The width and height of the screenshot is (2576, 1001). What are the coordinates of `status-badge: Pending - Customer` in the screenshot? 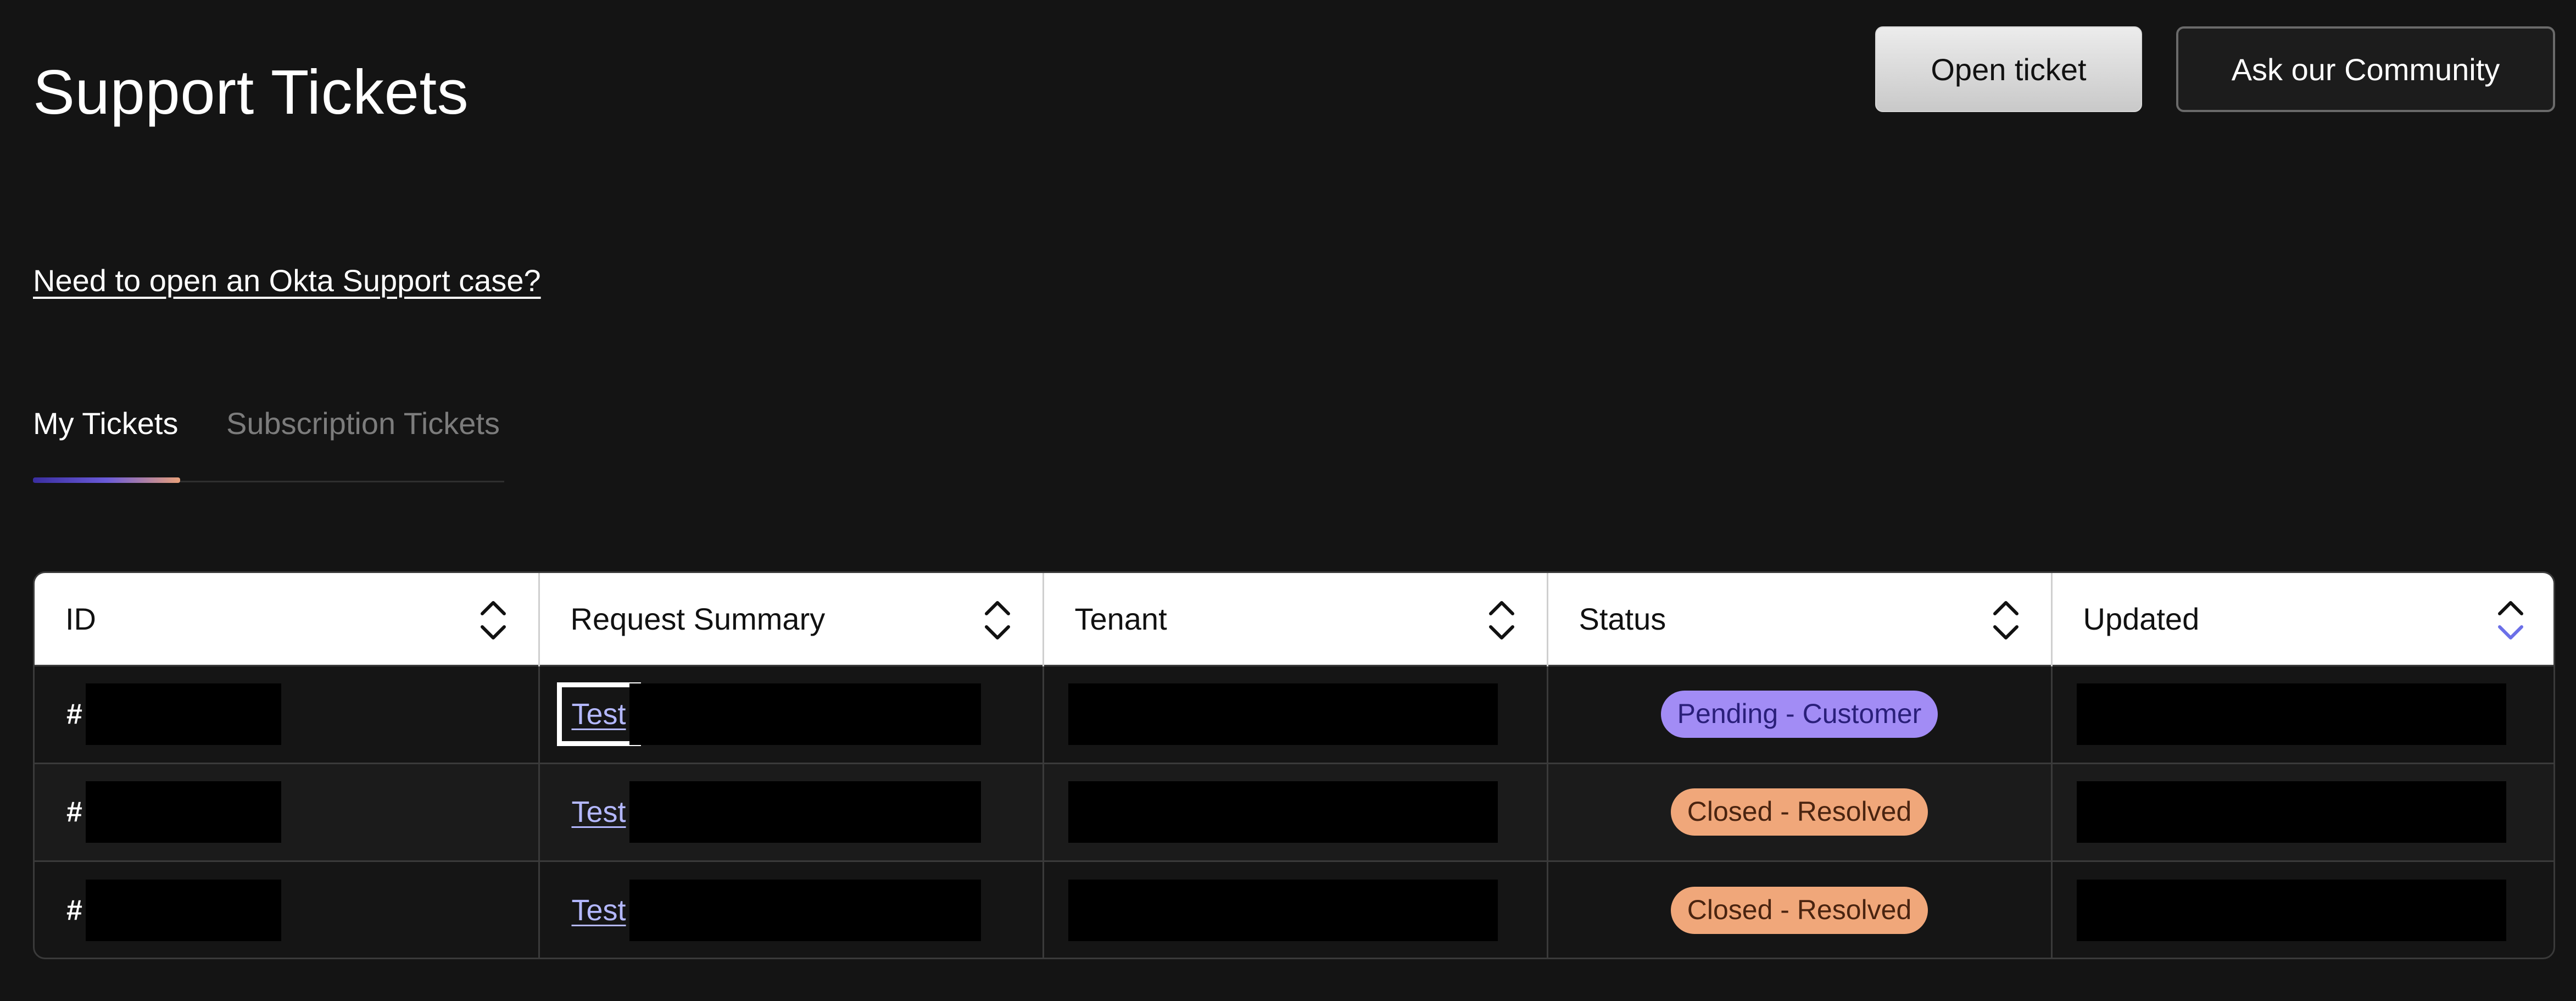 It's located at (1799, 714).